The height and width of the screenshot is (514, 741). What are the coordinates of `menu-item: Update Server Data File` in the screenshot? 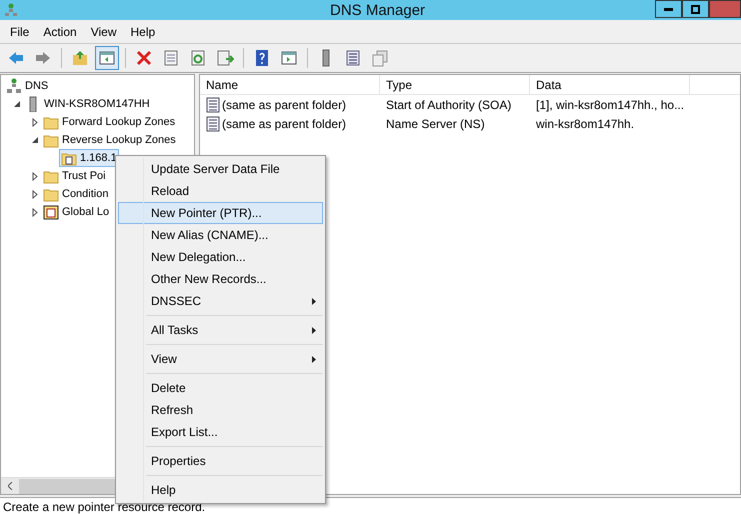 It's located at (220, 169).